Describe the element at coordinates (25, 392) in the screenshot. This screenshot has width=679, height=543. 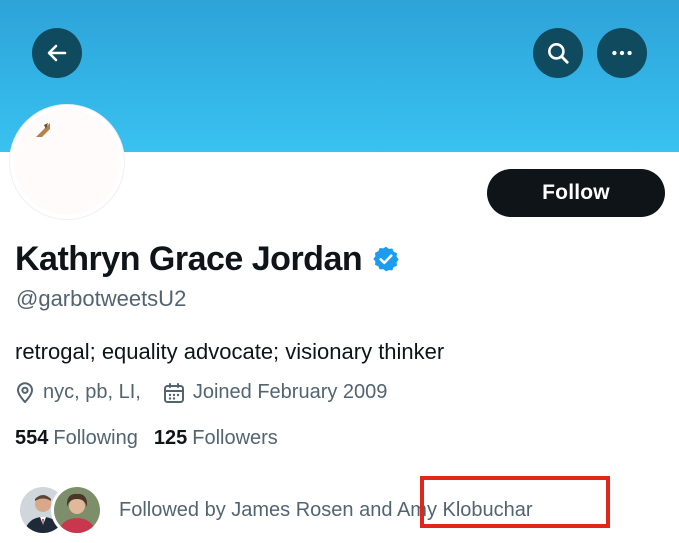
I see `location-pin-icon` at that location.